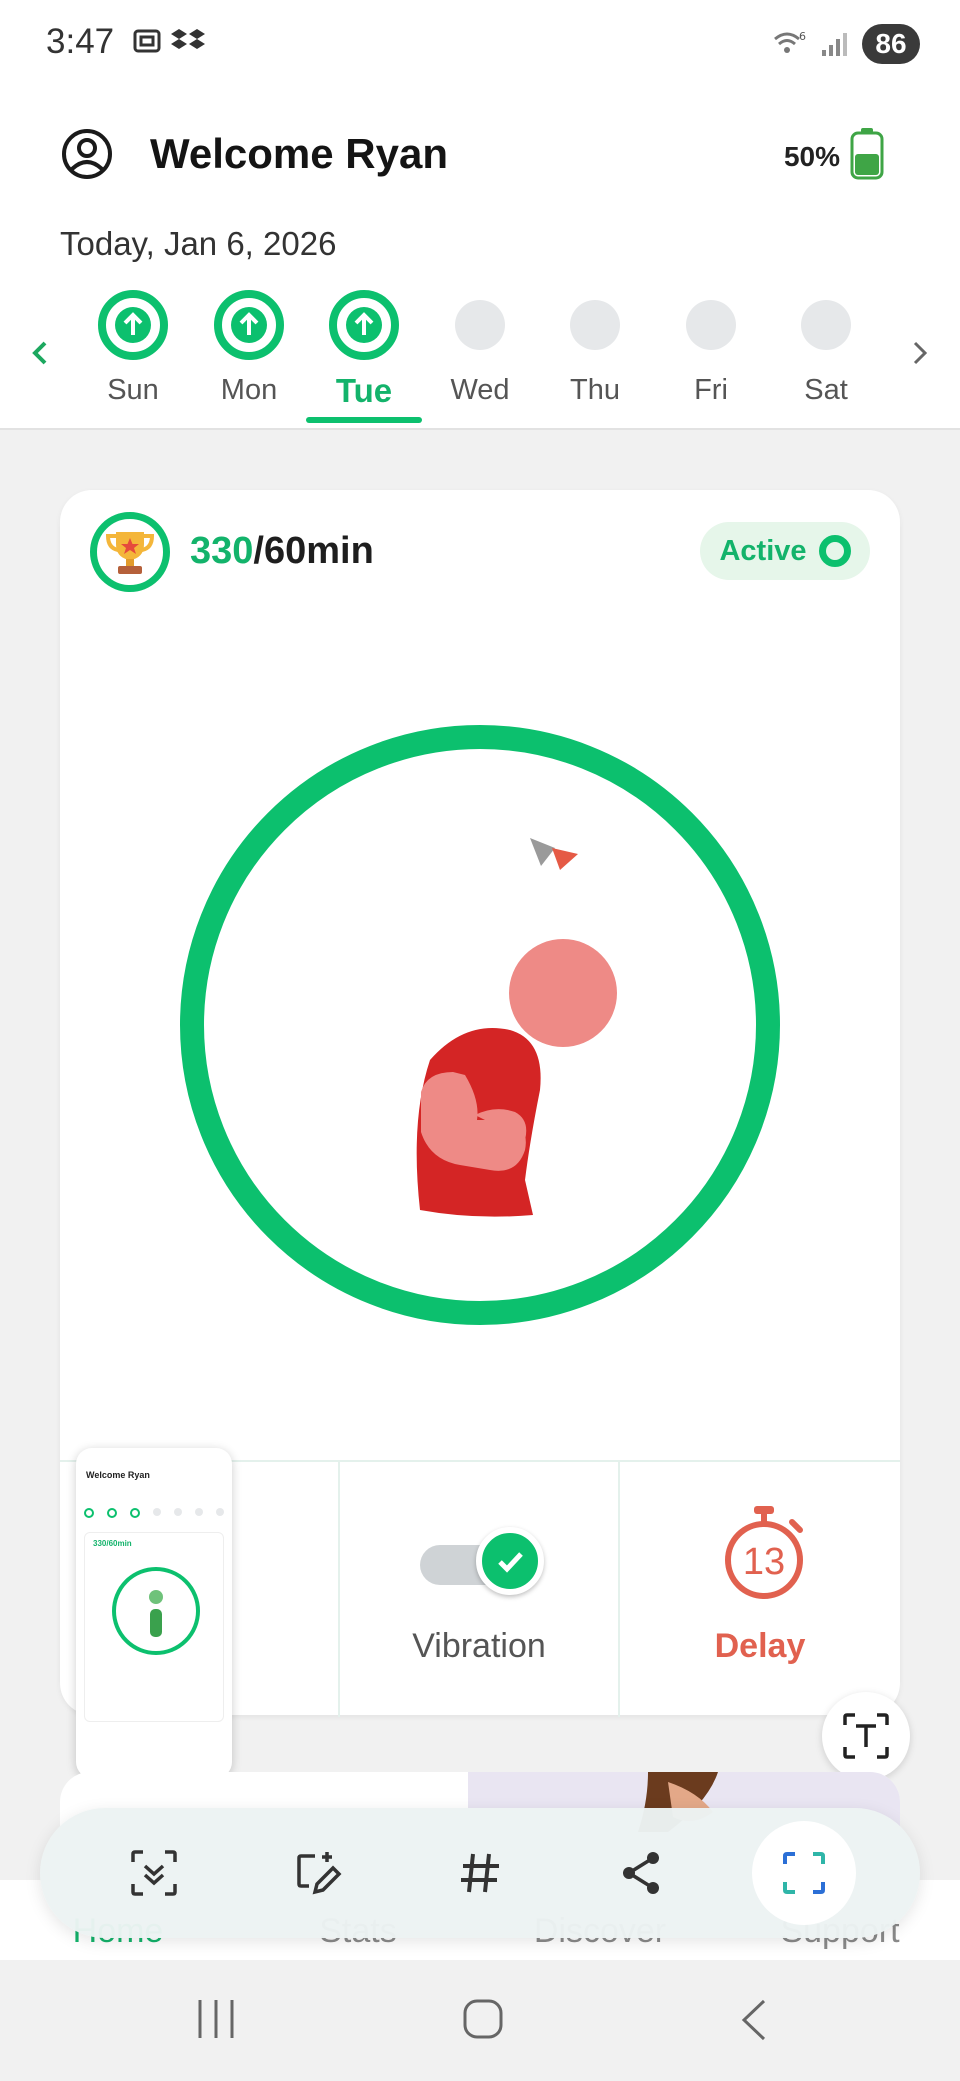  Describe the element at coordinates (867, 154) in the screenshot. I see `device-battery-icon` at that location.